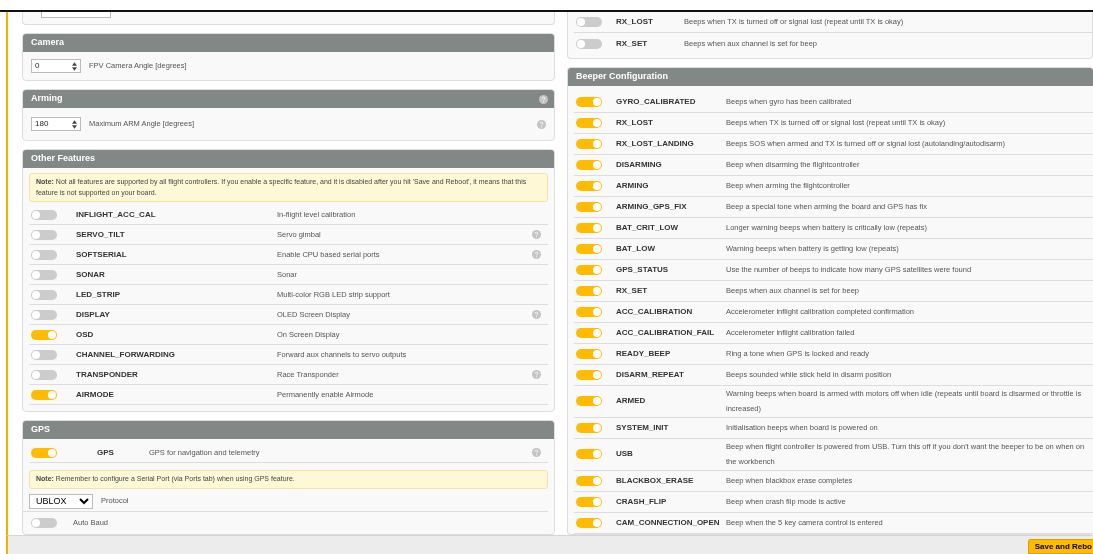  I want to click on beep-name: ARMING_GPS_FIX, so click(652, 207).